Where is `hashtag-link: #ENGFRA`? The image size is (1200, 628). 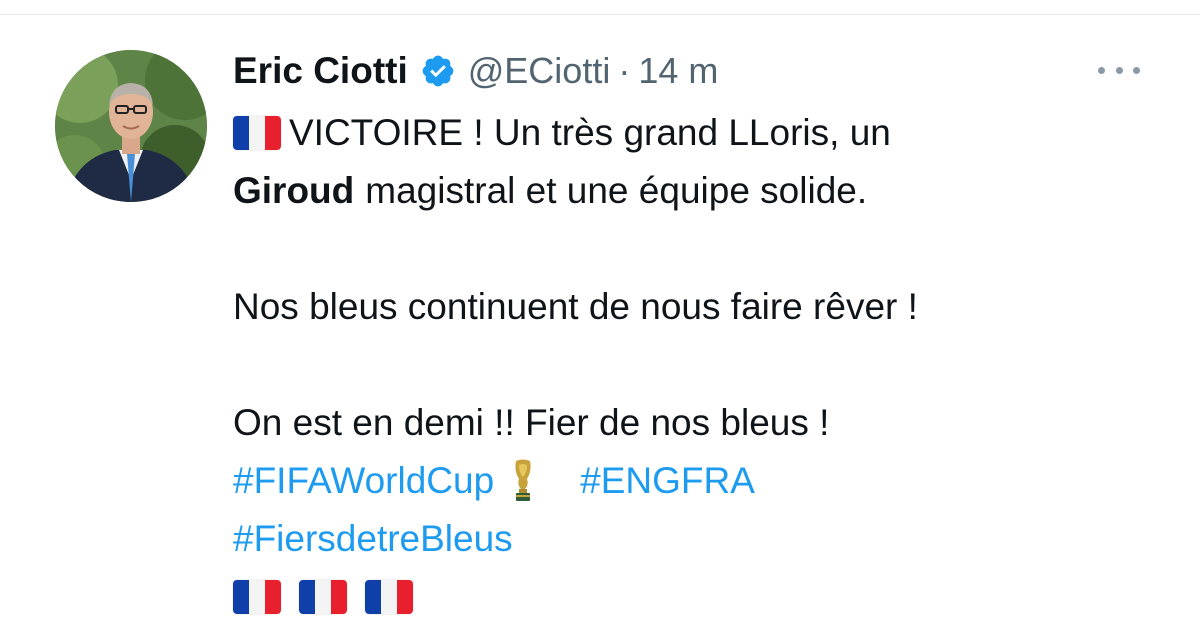
hashtag-link: #ENGFRA is located at coordinates (667, 481).